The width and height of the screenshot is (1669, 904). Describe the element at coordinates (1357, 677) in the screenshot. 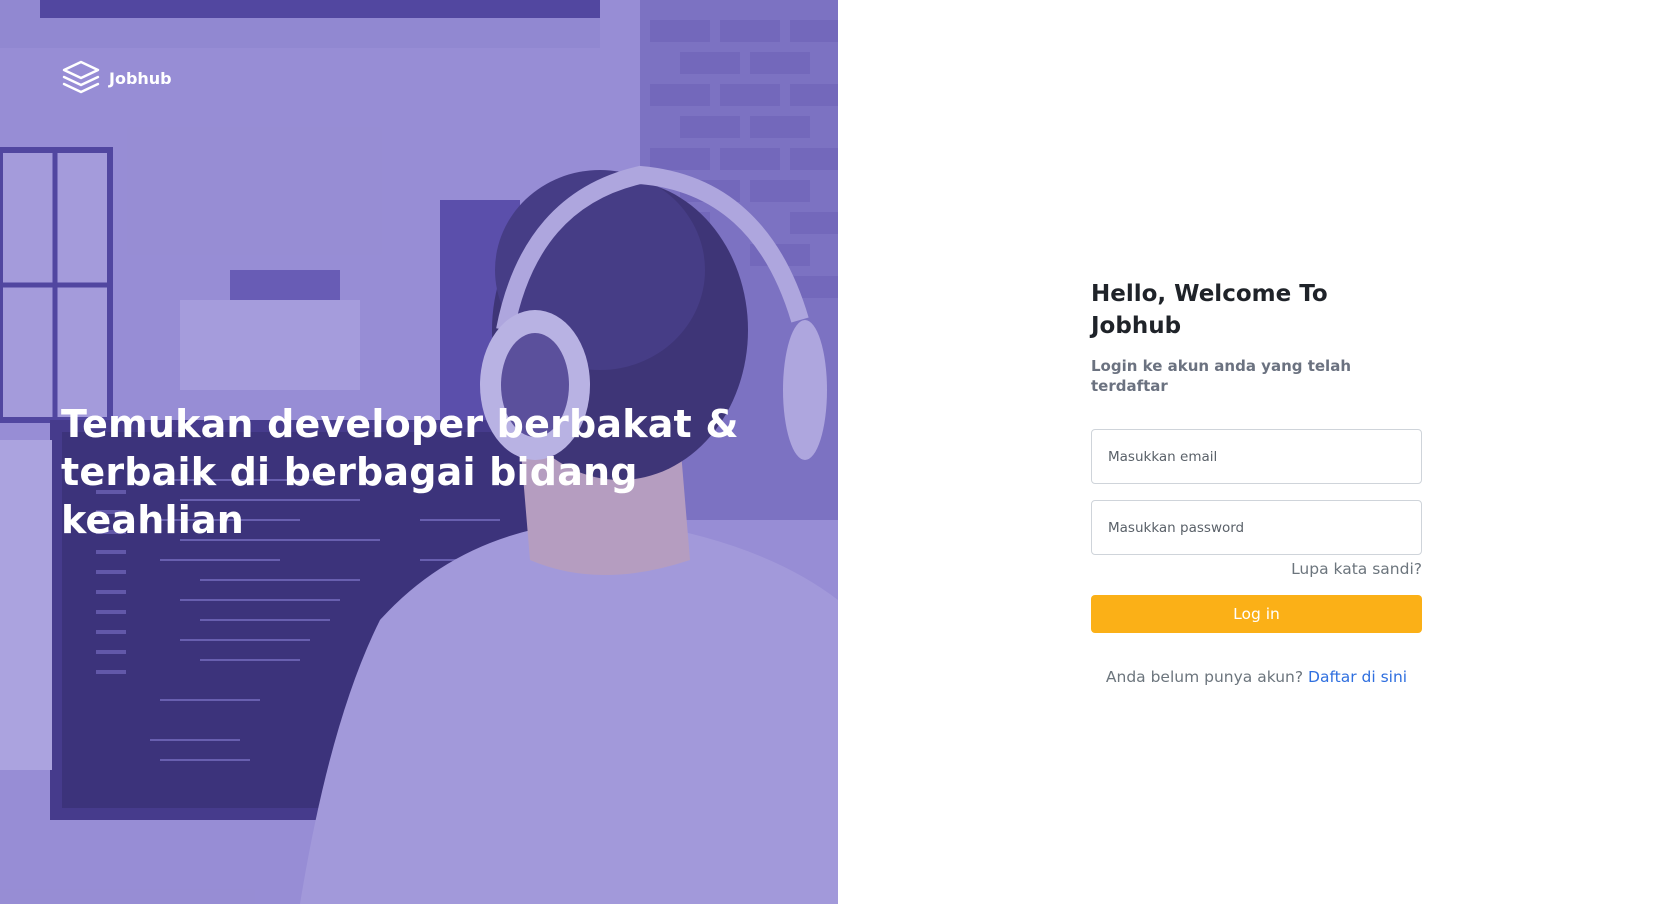

I see `register-link: Daftar di sini` at that location.